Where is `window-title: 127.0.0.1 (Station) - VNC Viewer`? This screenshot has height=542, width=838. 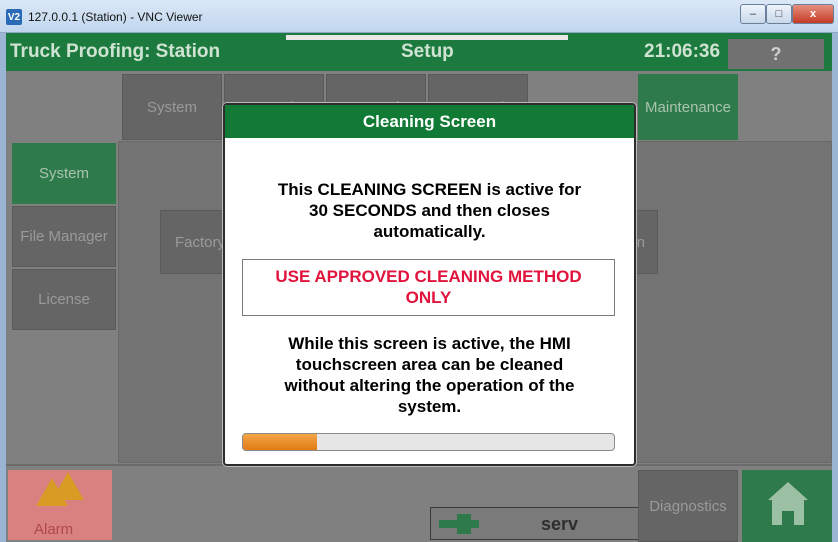
window-title: 127.0.0.1 (Station) - VNC Viewer is located at coordinates (115, 17).